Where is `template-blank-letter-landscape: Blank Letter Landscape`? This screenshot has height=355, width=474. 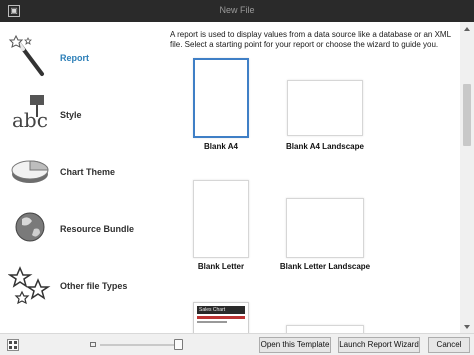
template-blank-letter-landscape: Blank Letter Landscape is located at coordinates (325, 236).